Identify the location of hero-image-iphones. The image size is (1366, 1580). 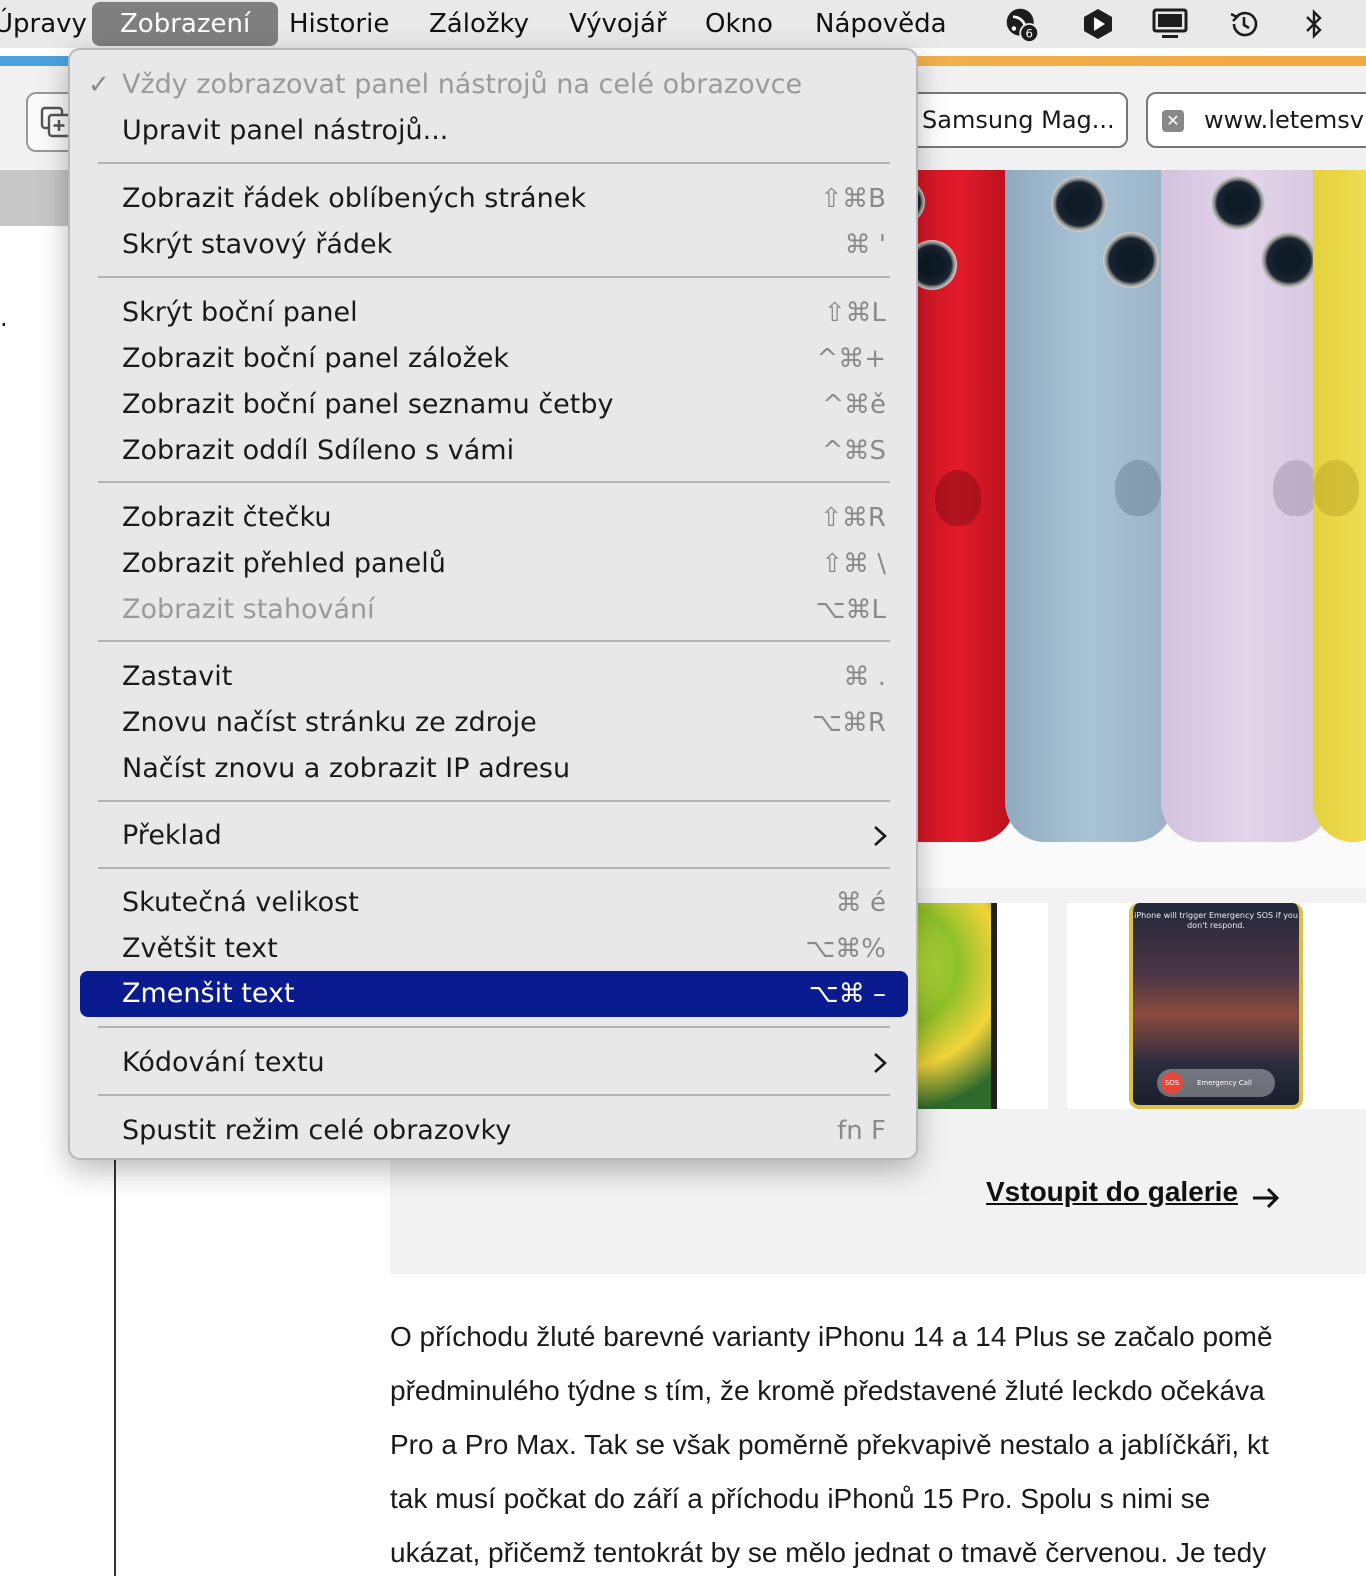
(1140, 506).